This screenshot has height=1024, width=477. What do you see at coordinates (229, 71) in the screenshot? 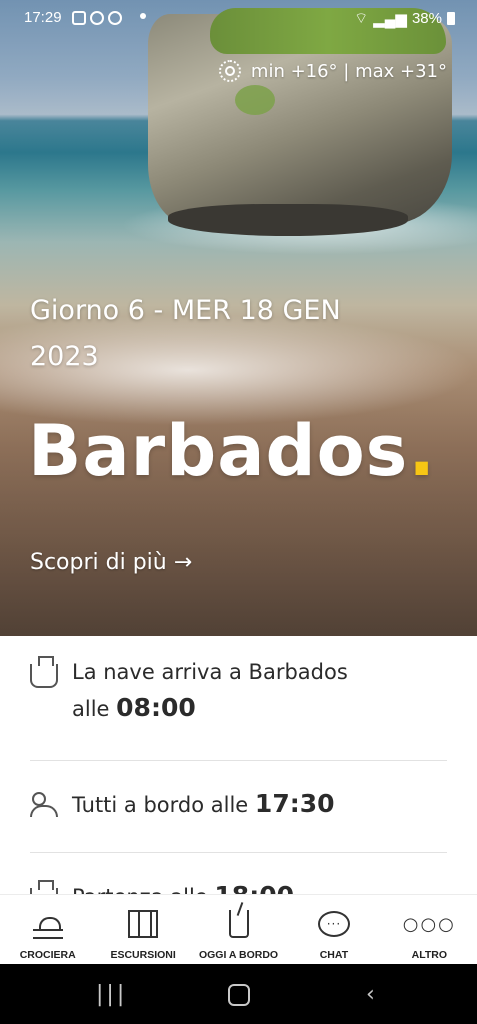
I see `sun-icon` at bounding box center [229, 71].